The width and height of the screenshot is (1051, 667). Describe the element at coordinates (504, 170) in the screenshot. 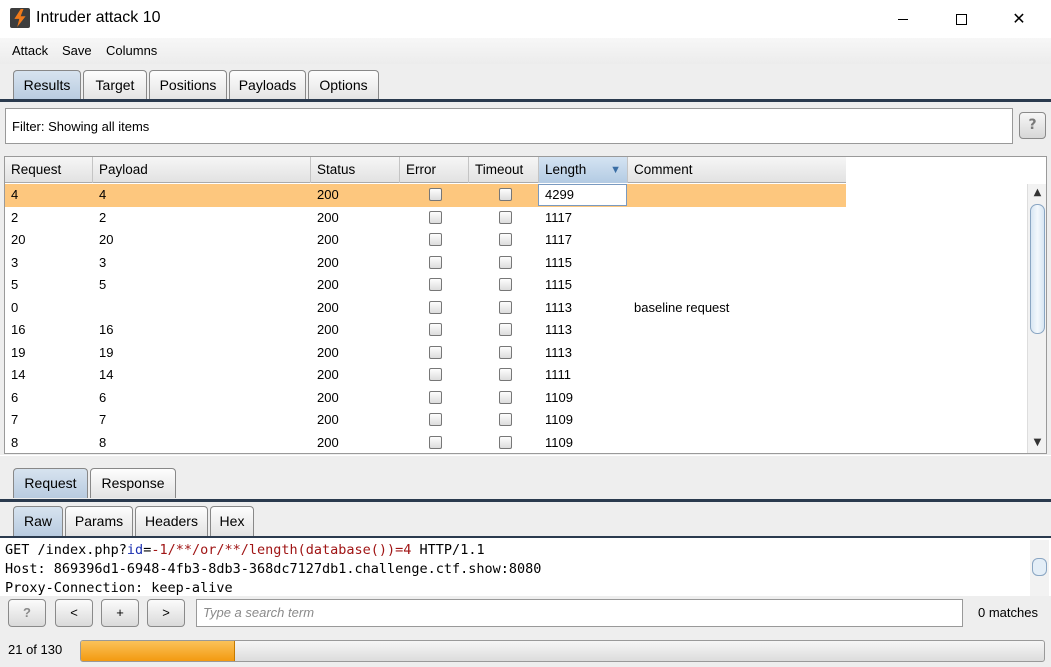

I see `col-header-timeout: Timeout` at that location.